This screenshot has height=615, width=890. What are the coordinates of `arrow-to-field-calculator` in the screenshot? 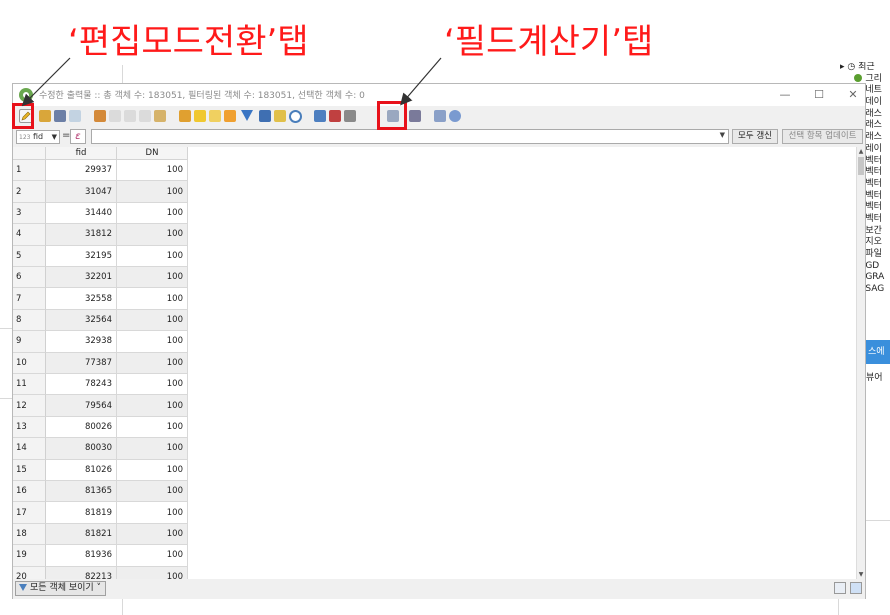 It's located at (421, 81).